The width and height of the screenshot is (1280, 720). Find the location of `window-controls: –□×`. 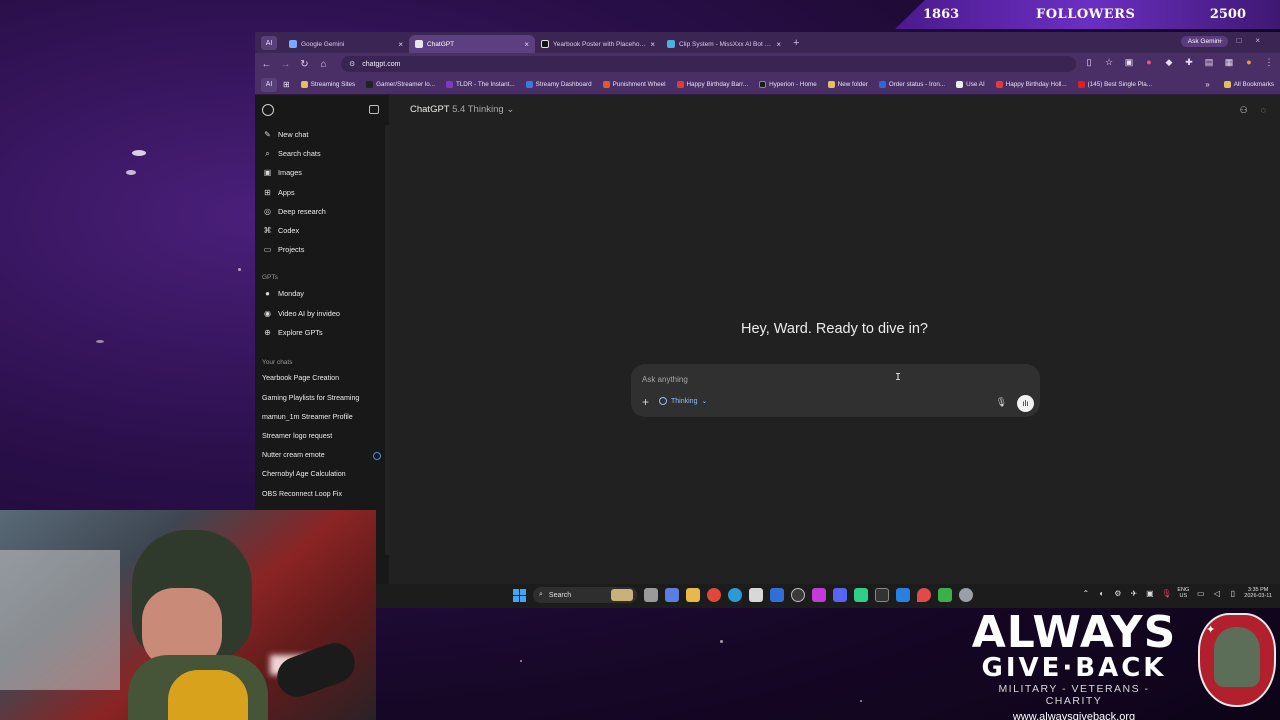

window-controls: –□× is located at coordinates (1246, 40).